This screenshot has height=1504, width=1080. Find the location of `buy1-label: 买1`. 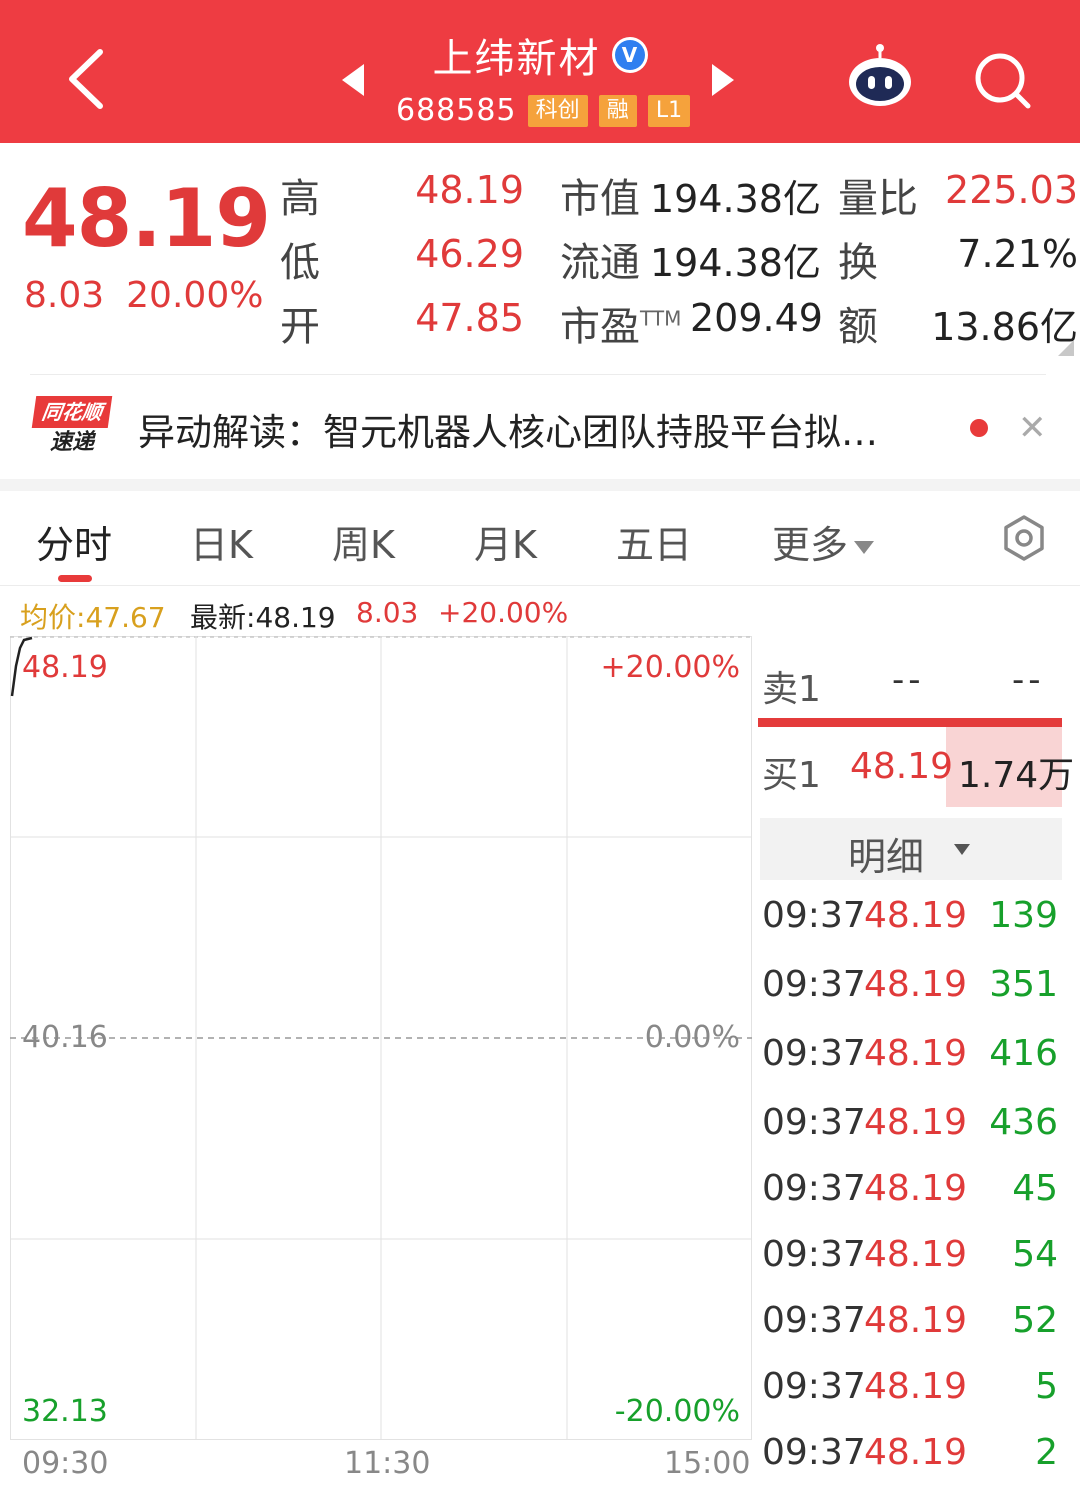

buy1-label: 买1 is located at coordinates (791, 775).